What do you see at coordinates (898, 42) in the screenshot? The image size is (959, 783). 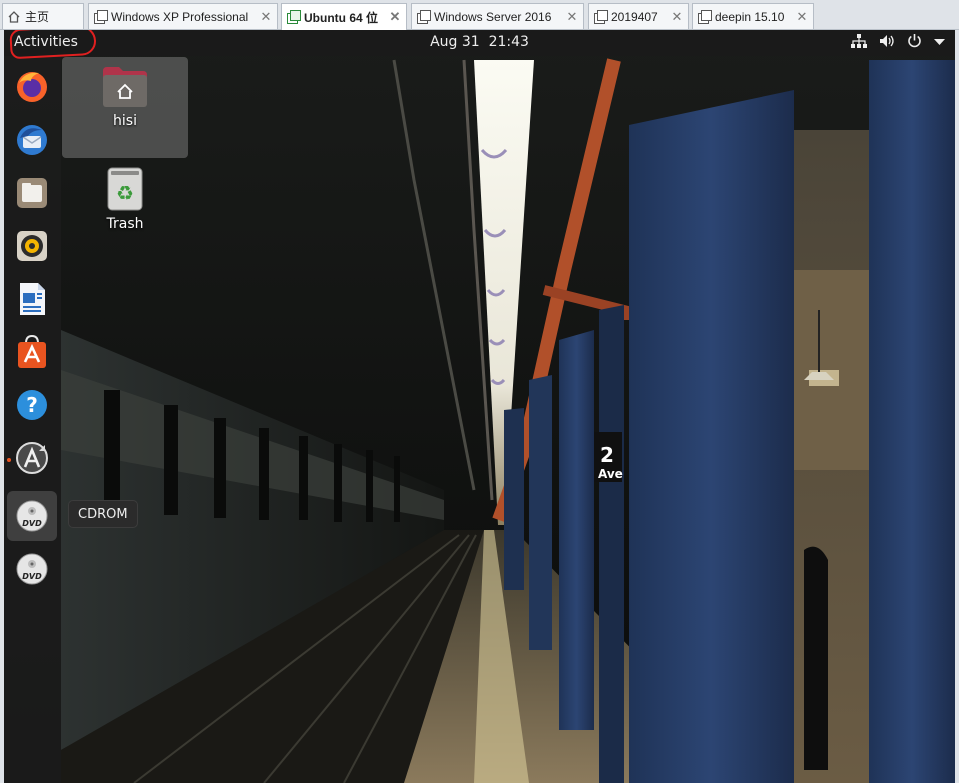 I see `system-tray` at bounding box center [898, 42].